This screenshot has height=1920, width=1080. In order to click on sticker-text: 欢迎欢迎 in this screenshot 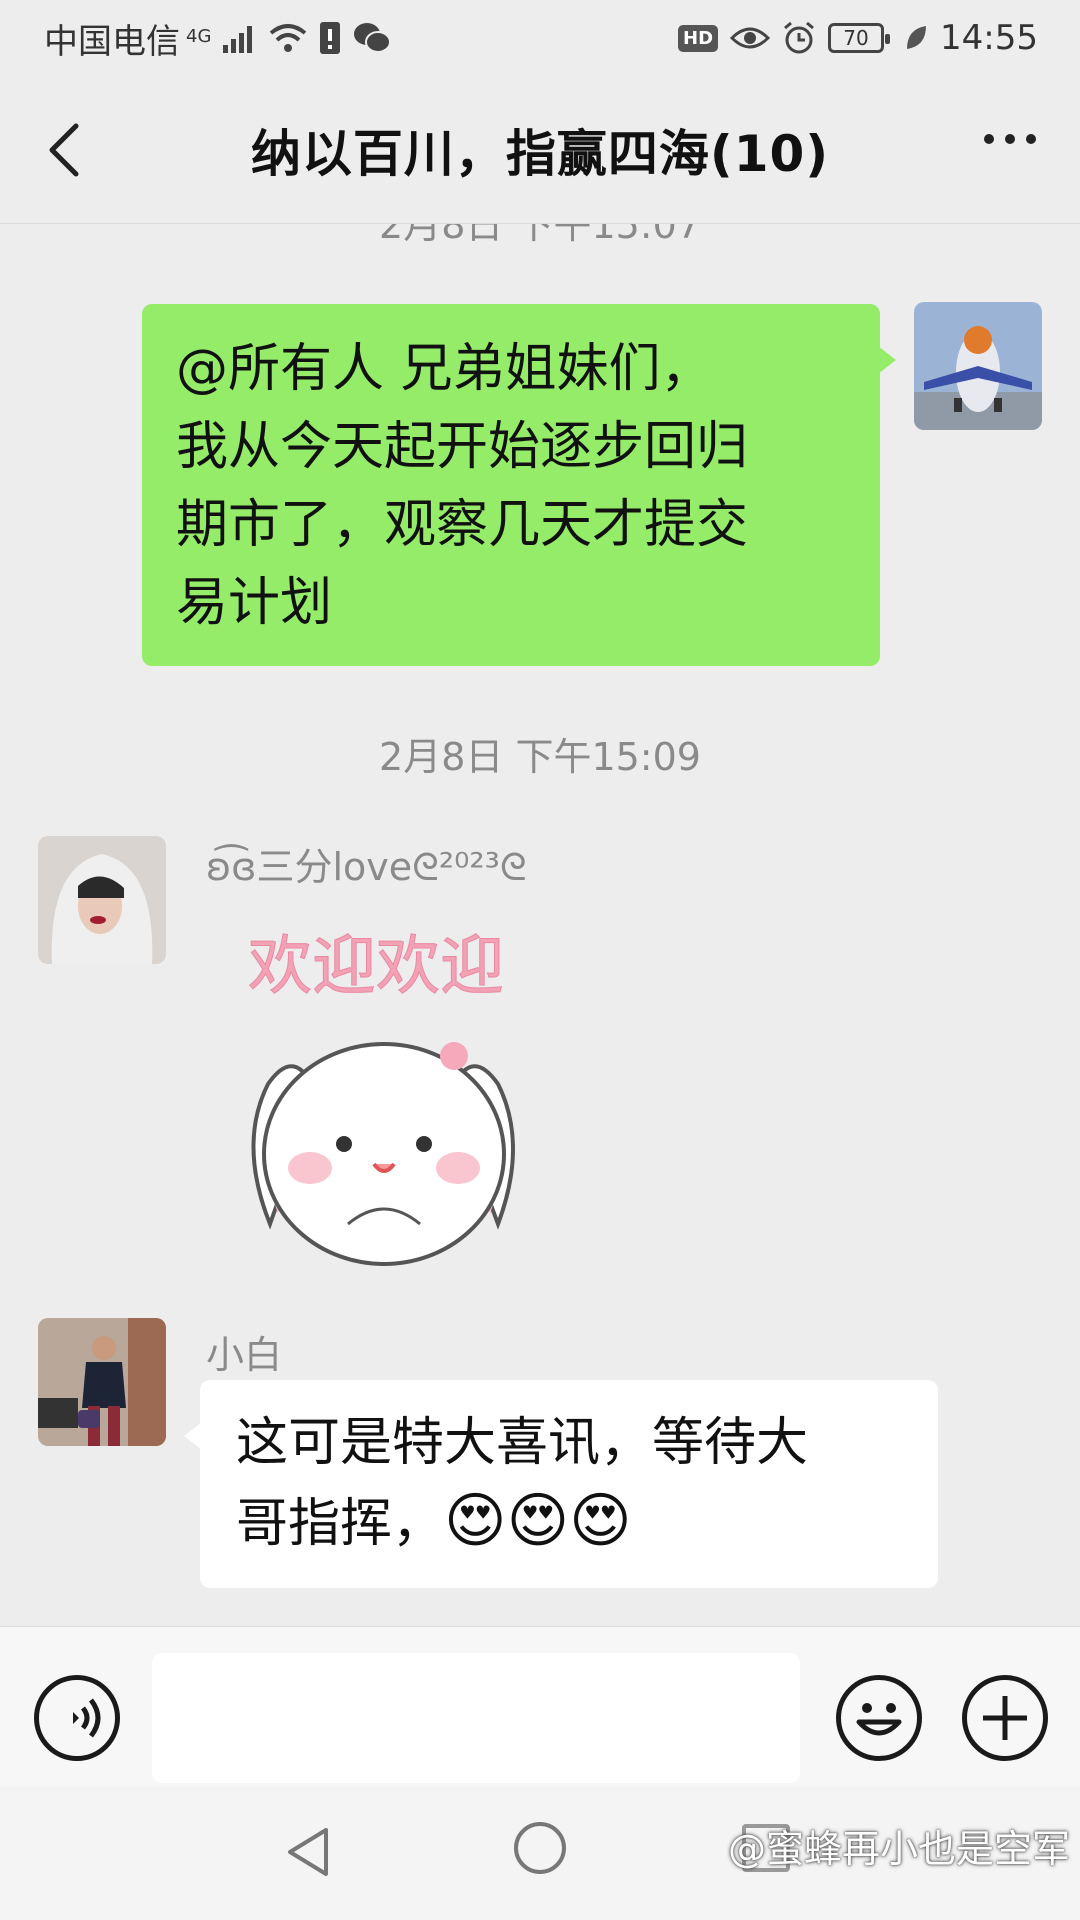, I will do `click(376, 967)`.